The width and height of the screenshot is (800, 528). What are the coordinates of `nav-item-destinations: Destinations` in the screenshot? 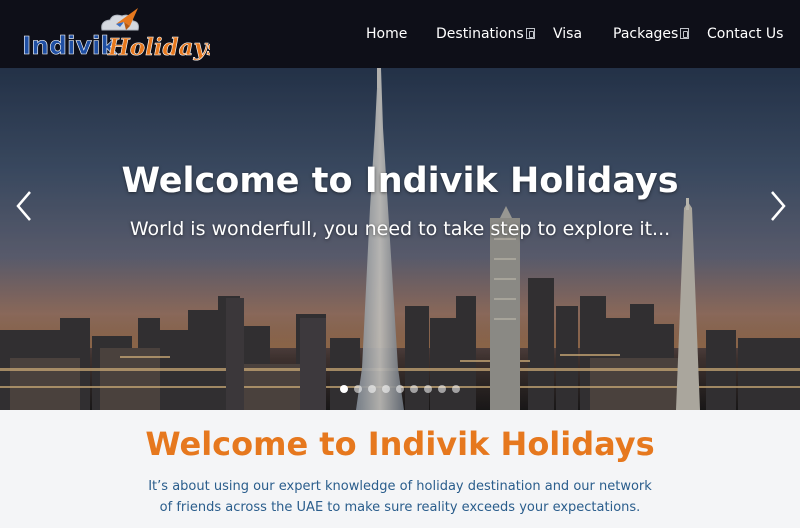 It's located at (485, 34).